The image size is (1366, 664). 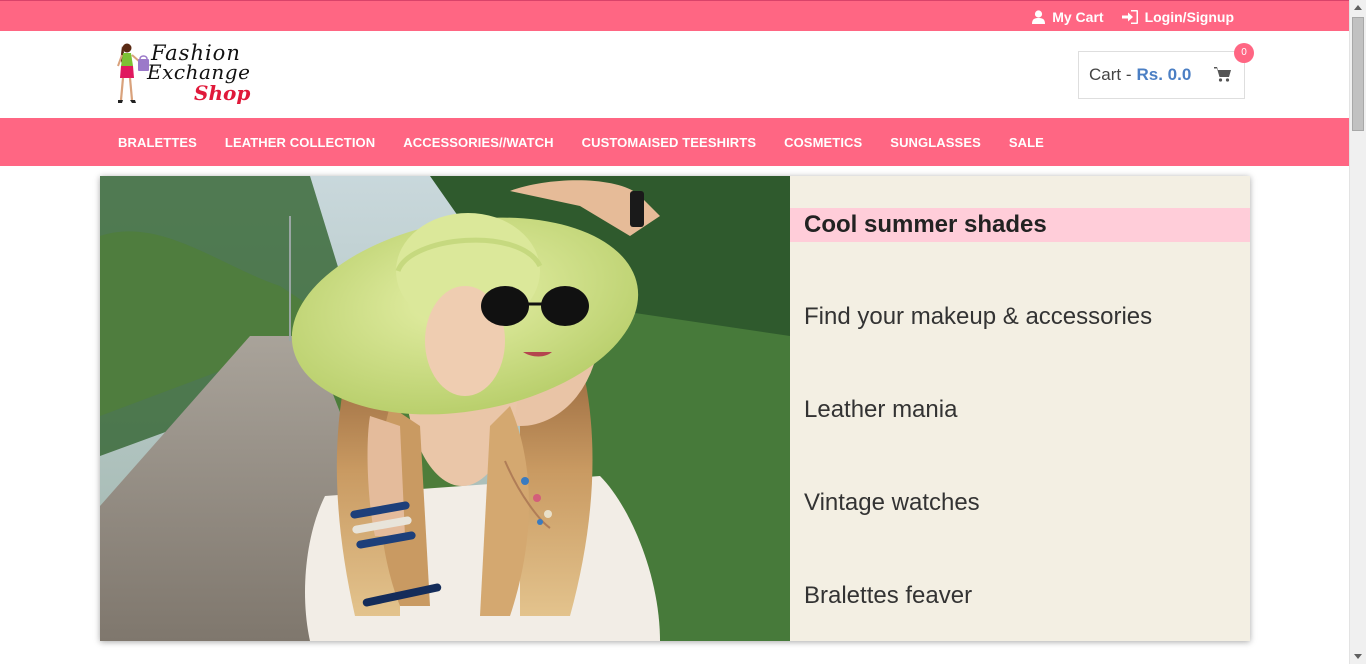 I want to click on logo-line-3: Shop, so click(x=222, y=93).